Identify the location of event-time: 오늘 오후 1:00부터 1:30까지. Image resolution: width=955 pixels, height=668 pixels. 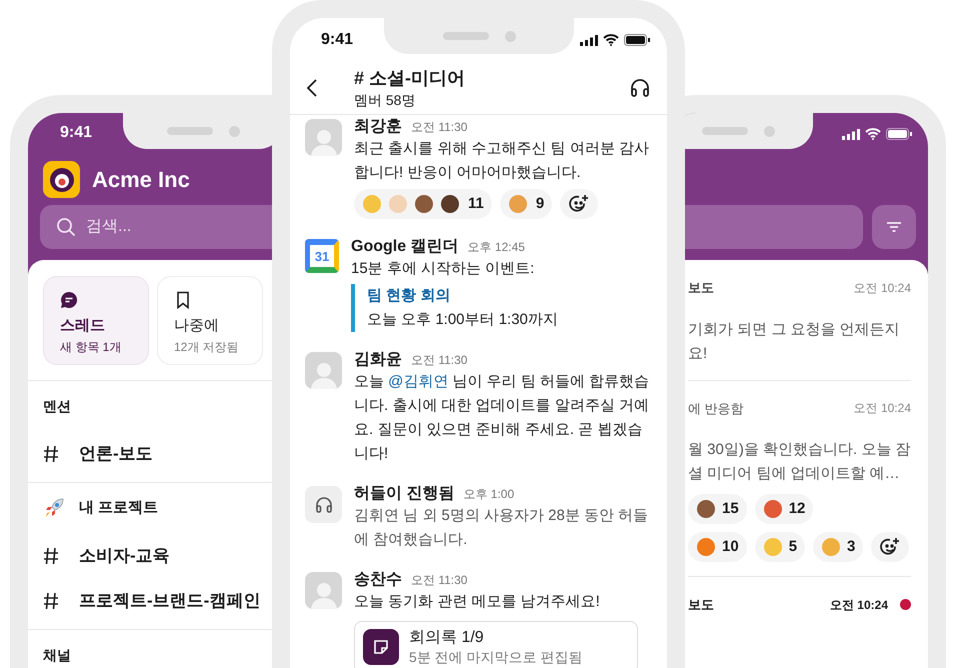
(463, 320).